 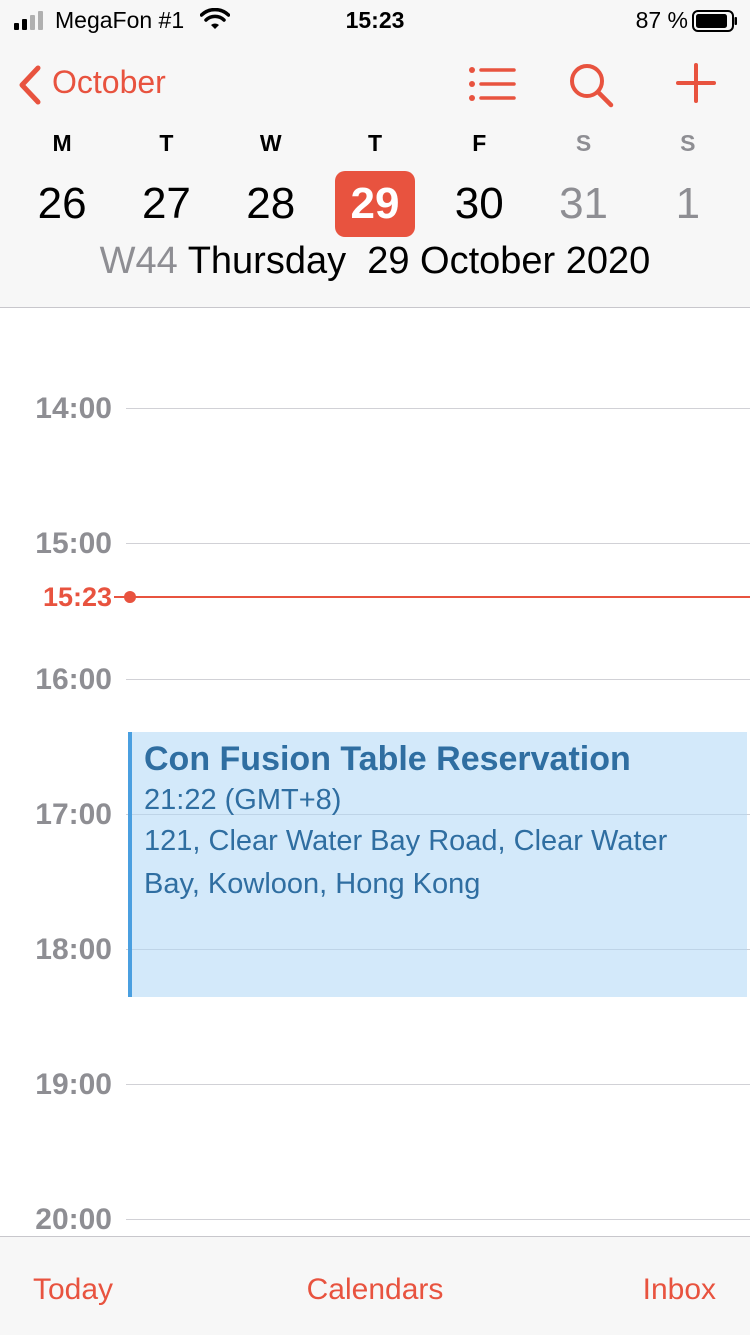 What do you see at coordinates (73, 1219) in the screenshot?
I see `hour-label: 20:00` at bounding box center [73, 1219].